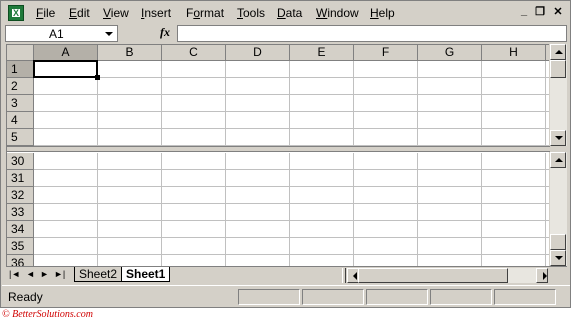  I want to click on row-header: 30, so click(20, 161).